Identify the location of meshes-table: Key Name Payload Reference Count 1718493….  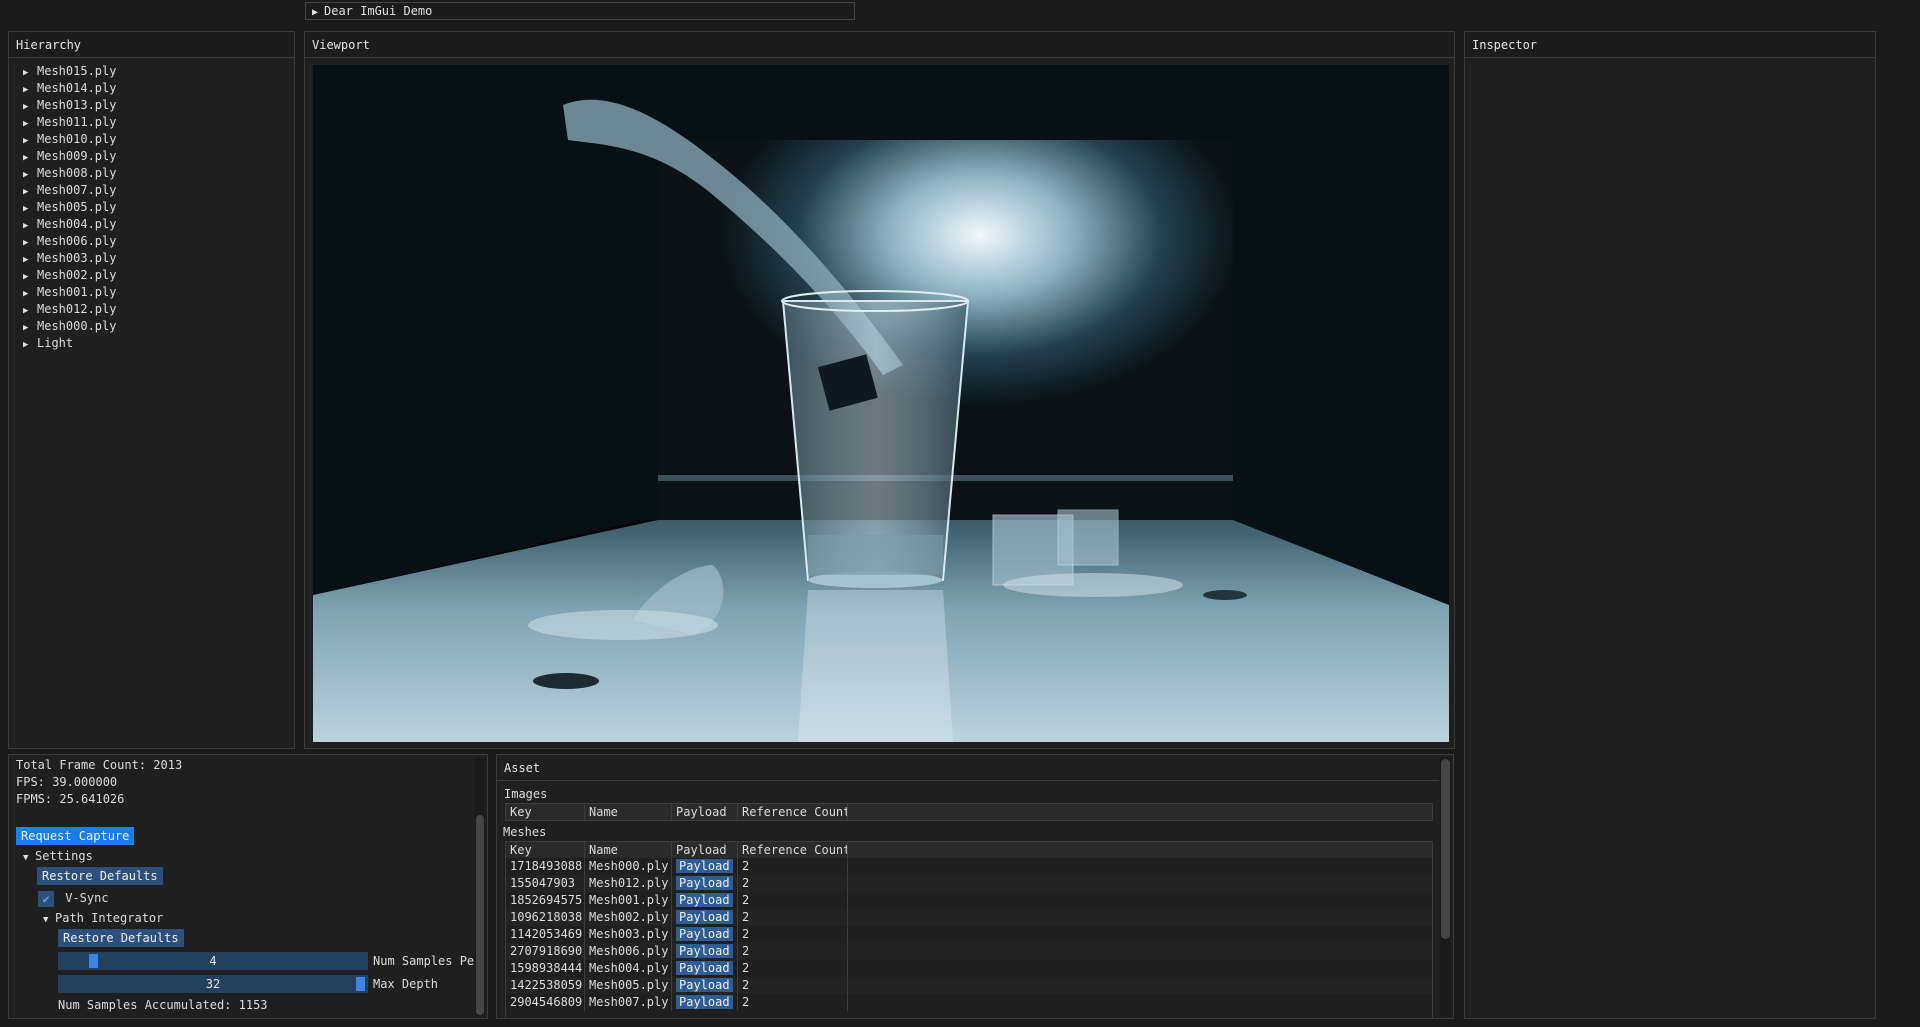
(969, 929).